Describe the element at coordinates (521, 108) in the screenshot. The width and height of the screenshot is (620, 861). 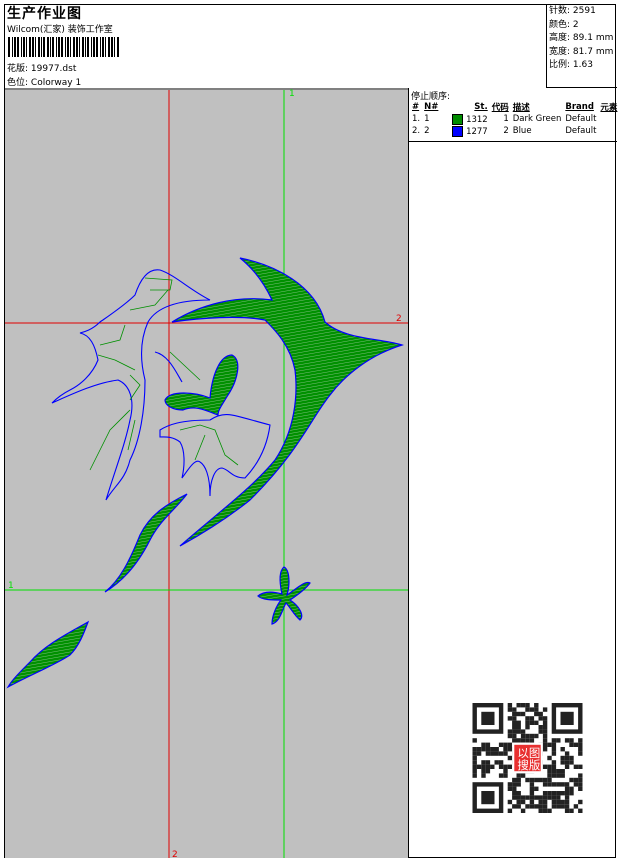
I see `column-header: 描述` at that location.